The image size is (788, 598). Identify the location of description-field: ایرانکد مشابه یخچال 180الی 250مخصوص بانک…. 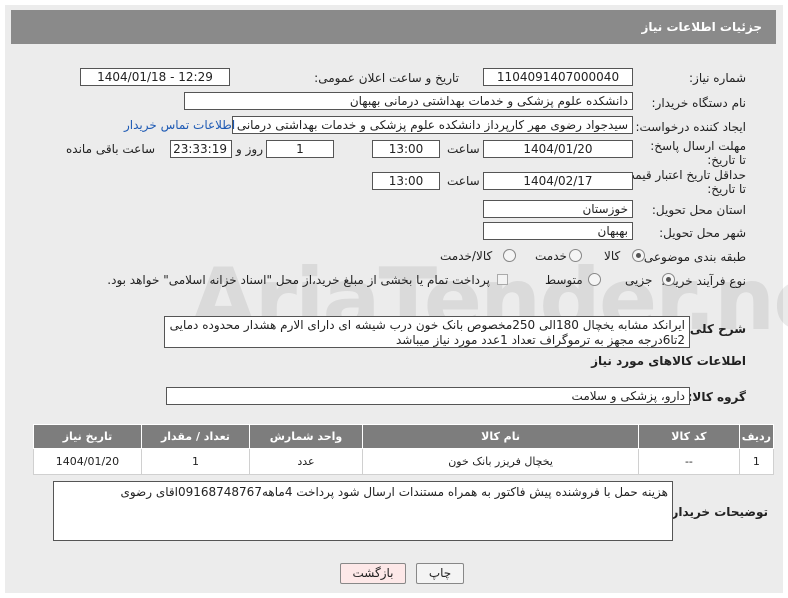
(427, 332).